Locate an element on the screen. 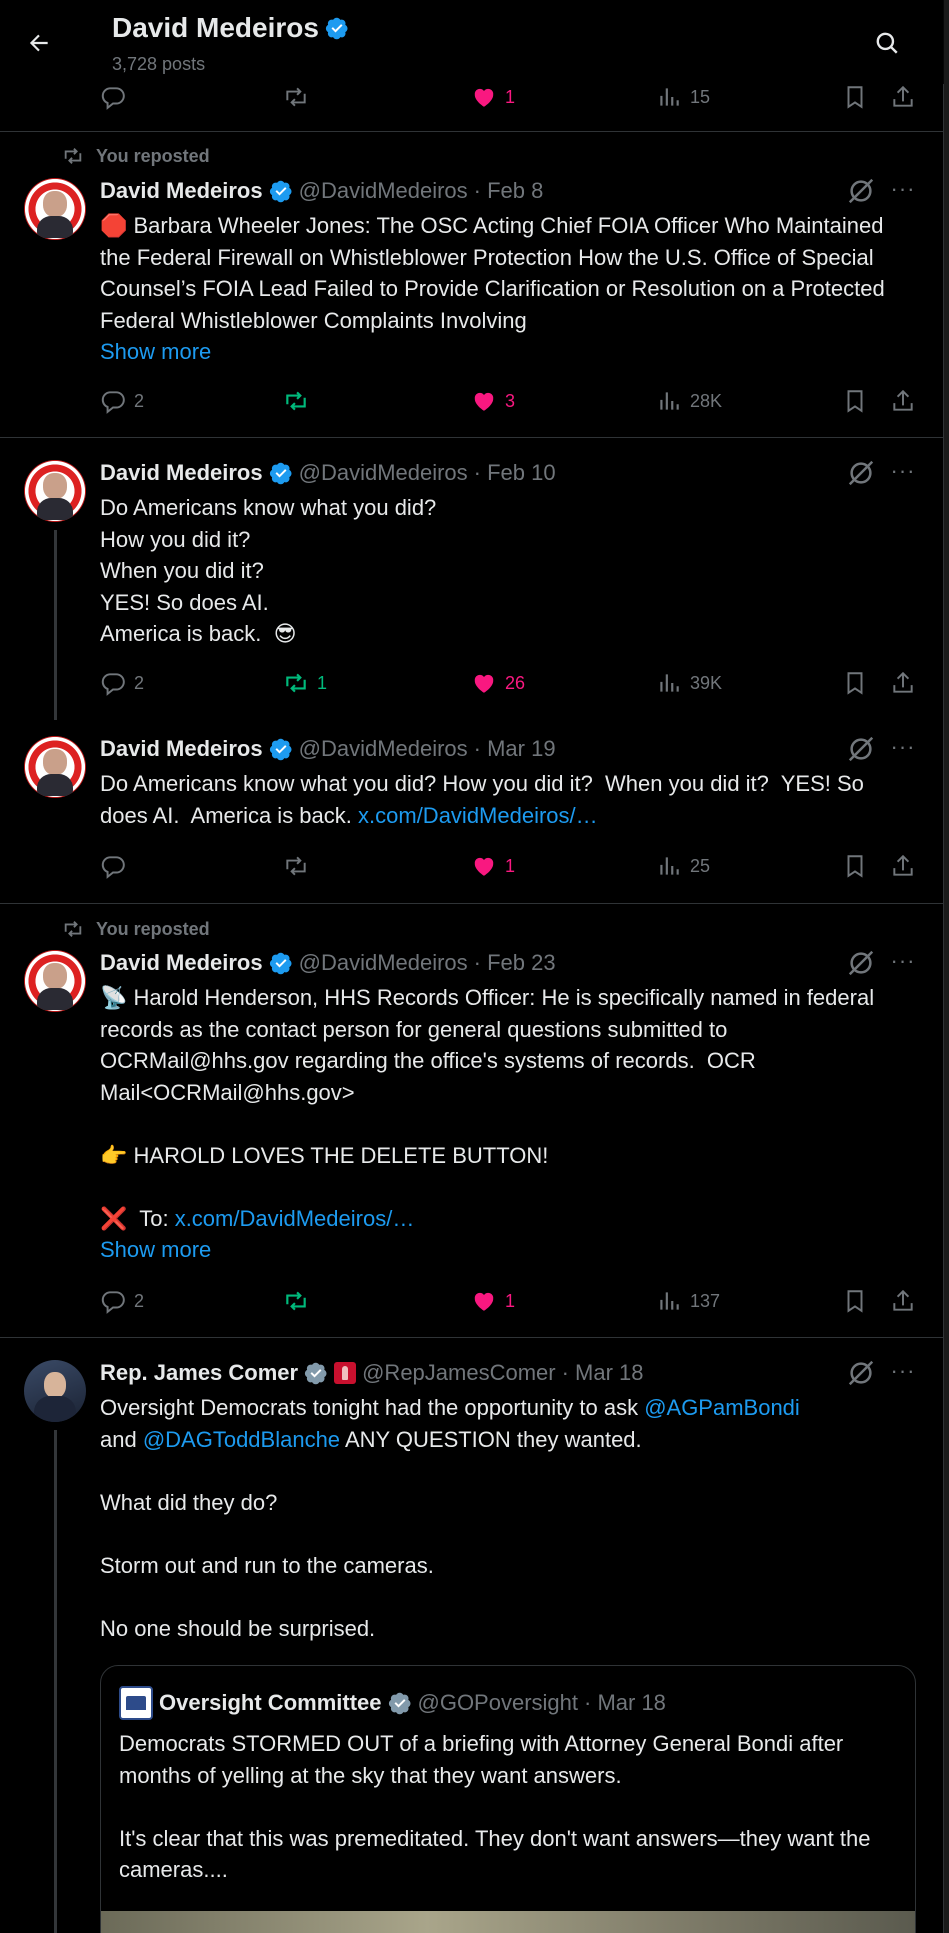 The width and height of the screenshot is (949, 1933). action-bar: 2 1 26 39K is located at coordinates (510, 685).